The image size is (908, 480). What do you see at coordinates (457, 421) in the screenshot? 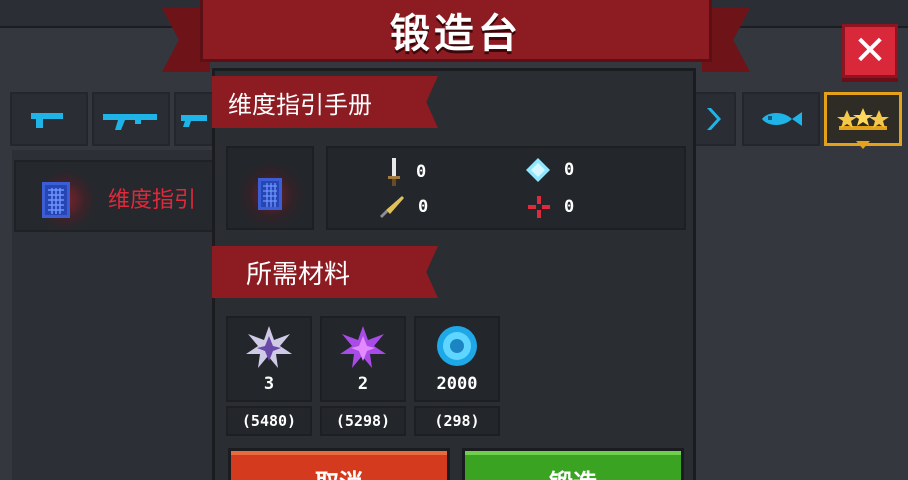
I see `material-owned: (298)` at bounding box center [457, 421].